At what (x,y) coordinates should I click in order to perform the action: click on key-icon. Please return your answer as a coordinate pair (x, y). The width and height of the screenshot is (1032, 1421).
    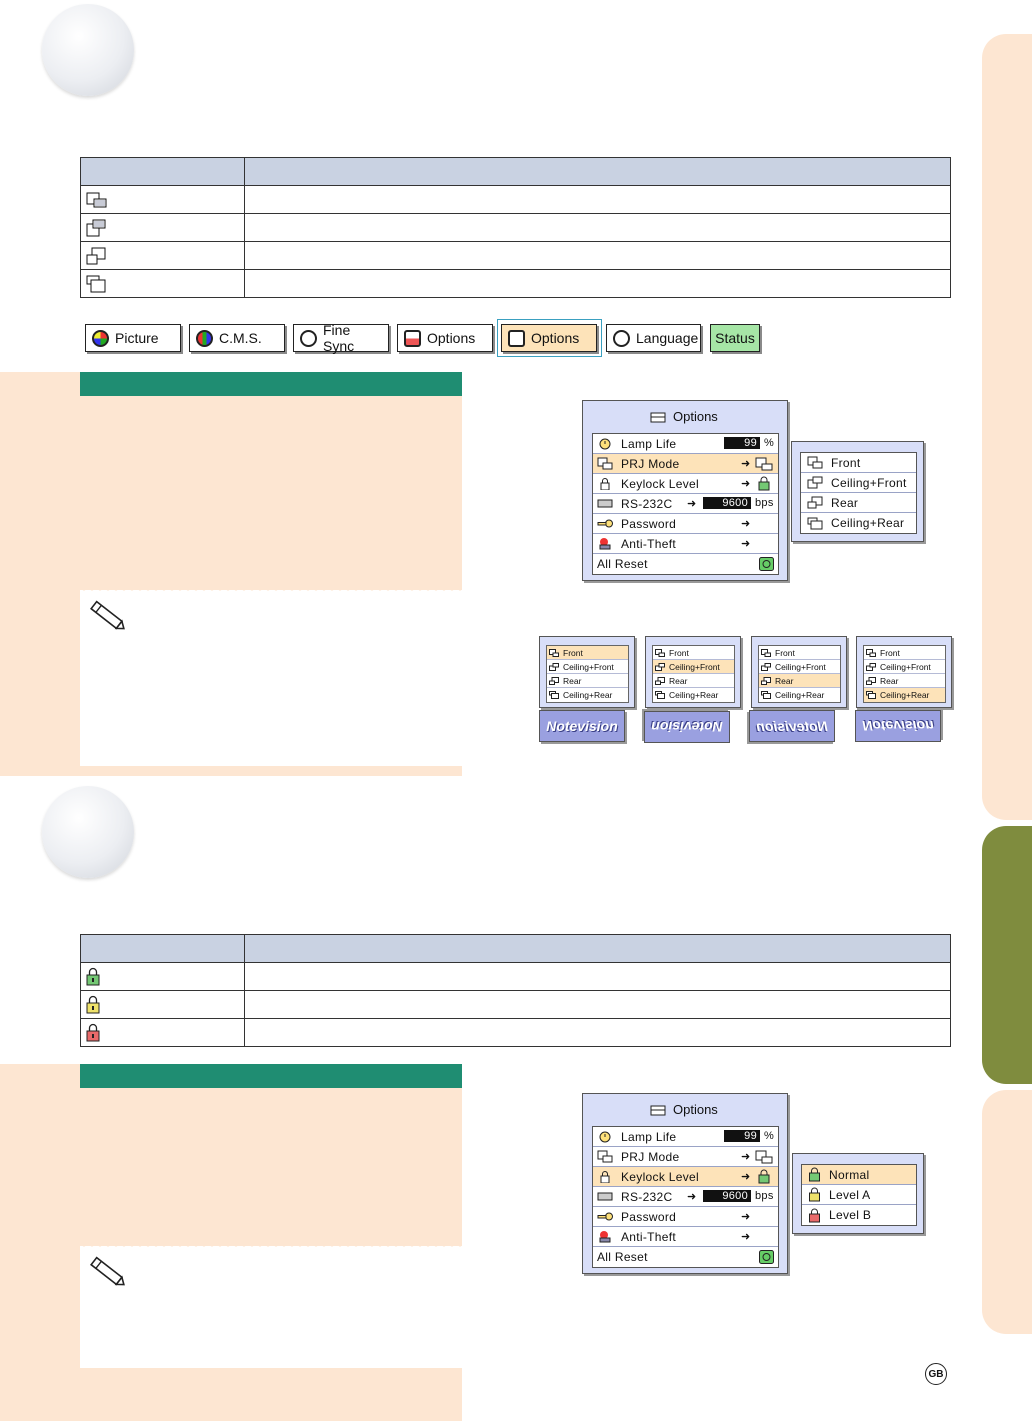
    Looking at the image, I should click on (605, 523).